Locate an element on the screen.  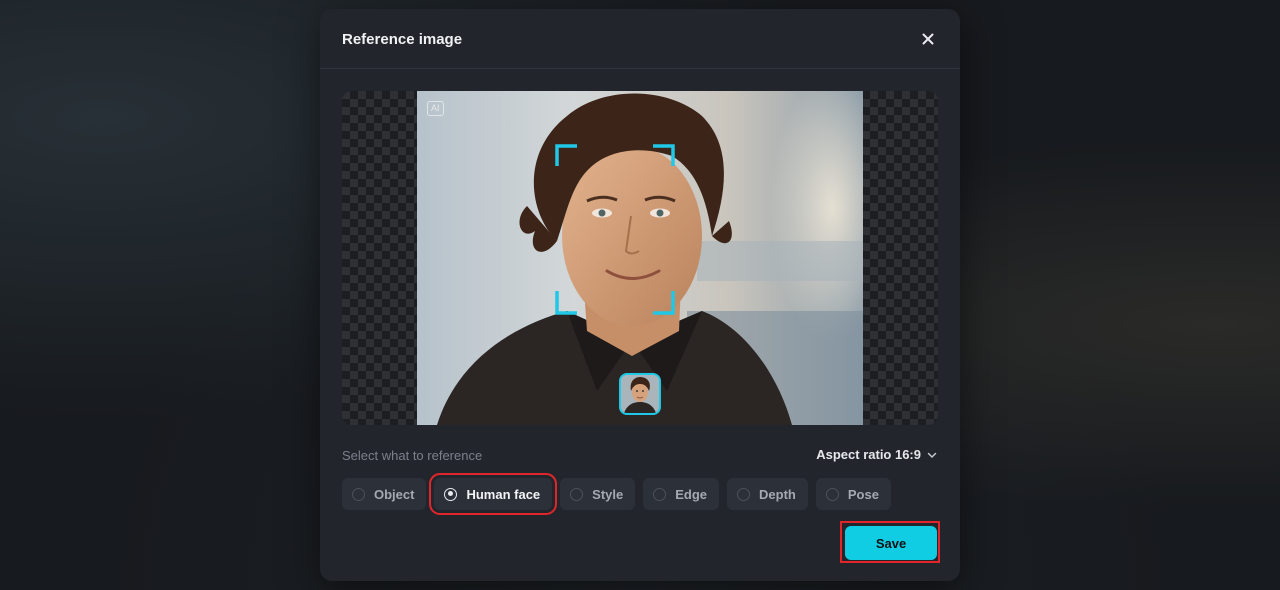
face-thumbnail is located at coordinates (640, 394).